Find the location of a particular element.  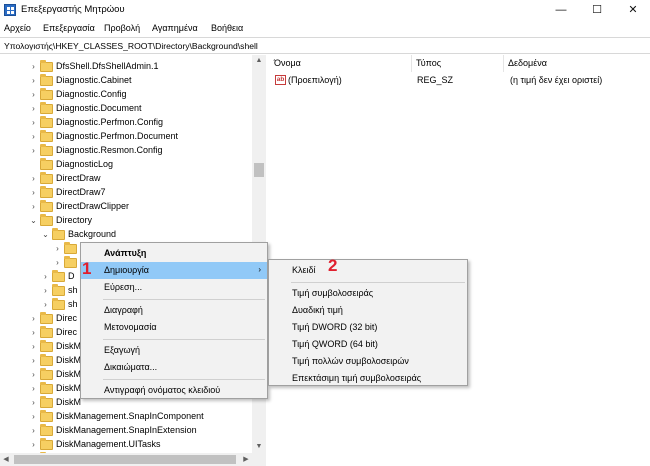

tree-item-label: Diagnostic.Cabinet is located at coordinates (94, 80).